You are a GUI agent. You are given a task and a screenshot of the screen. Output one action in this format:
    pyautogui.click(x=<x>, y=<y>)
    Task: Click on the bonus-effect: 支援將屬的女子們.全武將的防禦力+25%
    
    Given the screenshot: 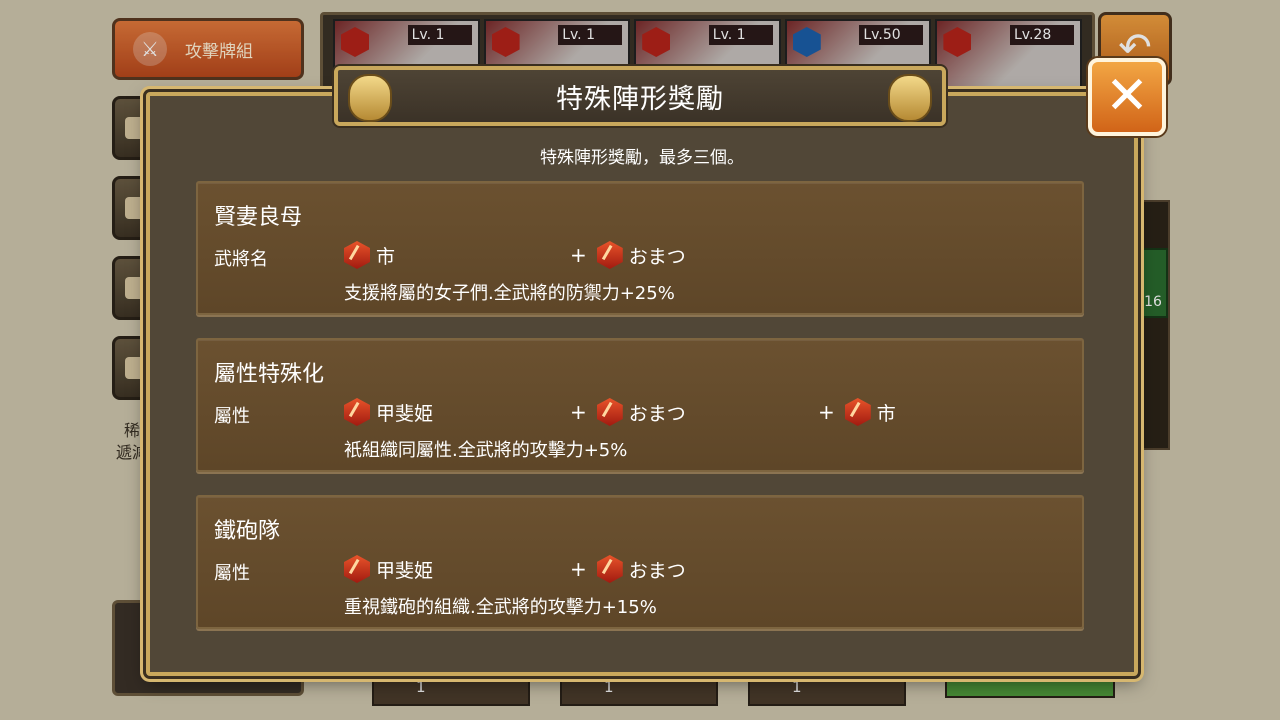 What is the action you would take?
    pyautogui.click(x=509, y=293)
    